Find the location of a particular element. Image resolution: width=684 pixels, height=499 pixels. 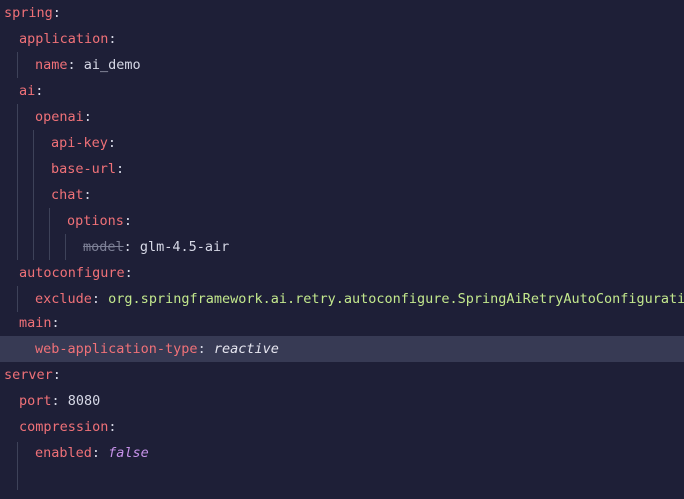

yaml-line-enabled: enabled: false is located at coordinates (342, 453).